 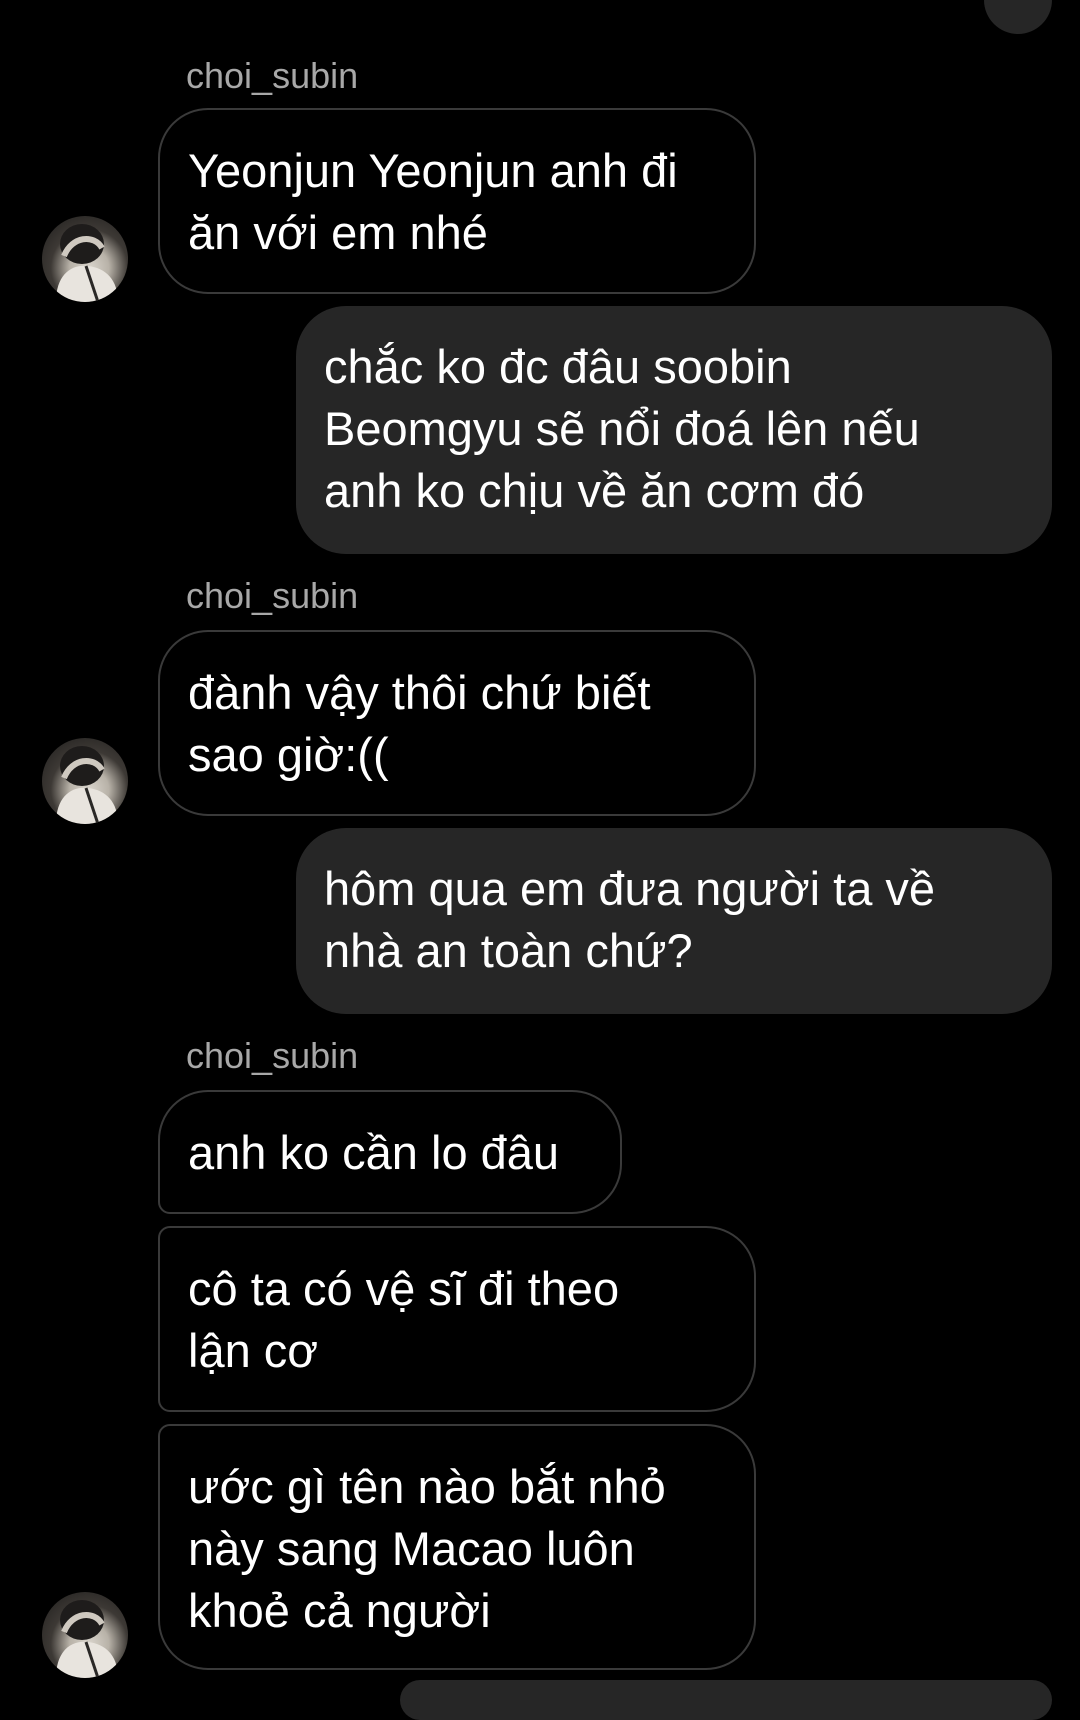 What do you see at coordinates (726, 1700) in the screenshot?
I see `outgoing-message-bubble-partial` at bounding box center [726, 1700].